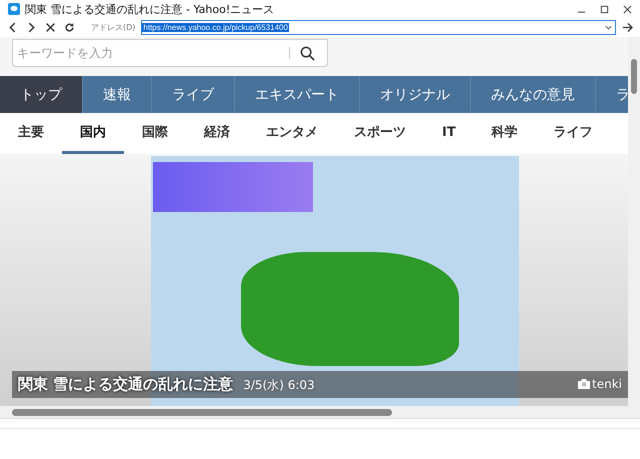 Image resolution: width=640 pixels, height=459 pixels. What do you see at coordinates (627, 9) in the screenshot?
I see `close-icon` at bounding box center [627, 9].